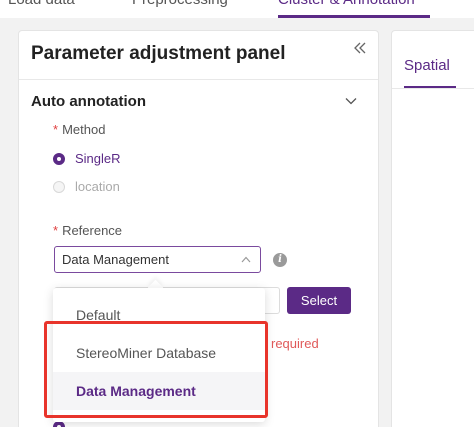 The image size is (474, 427). Describe the element at coordinates (98, 158) in the screenshot. I see `radio-singler-label: SingleR` at that location.